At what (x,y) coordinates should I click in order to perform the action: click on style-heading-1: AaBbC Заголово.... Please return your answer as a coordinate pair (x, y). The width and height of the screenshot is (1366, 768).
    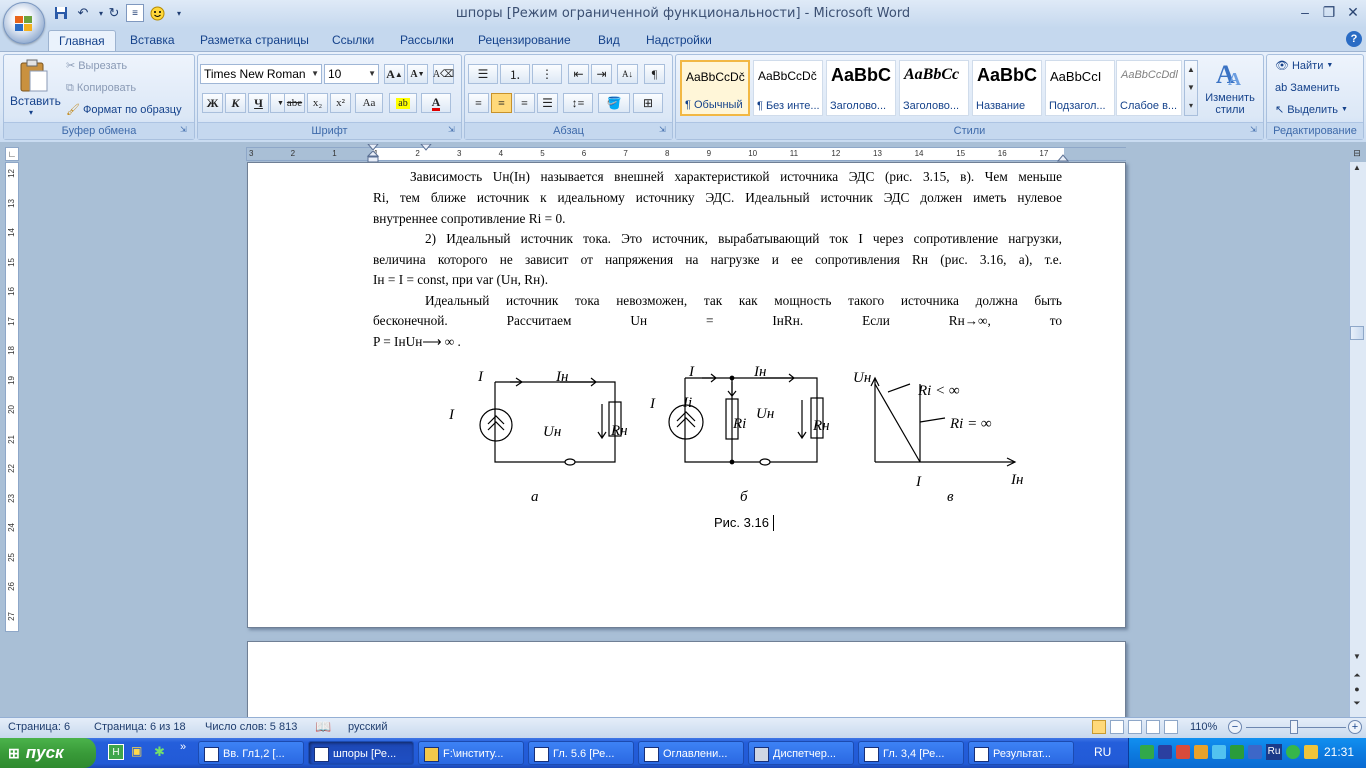
    Looking at the image, I should click on (861, 88).